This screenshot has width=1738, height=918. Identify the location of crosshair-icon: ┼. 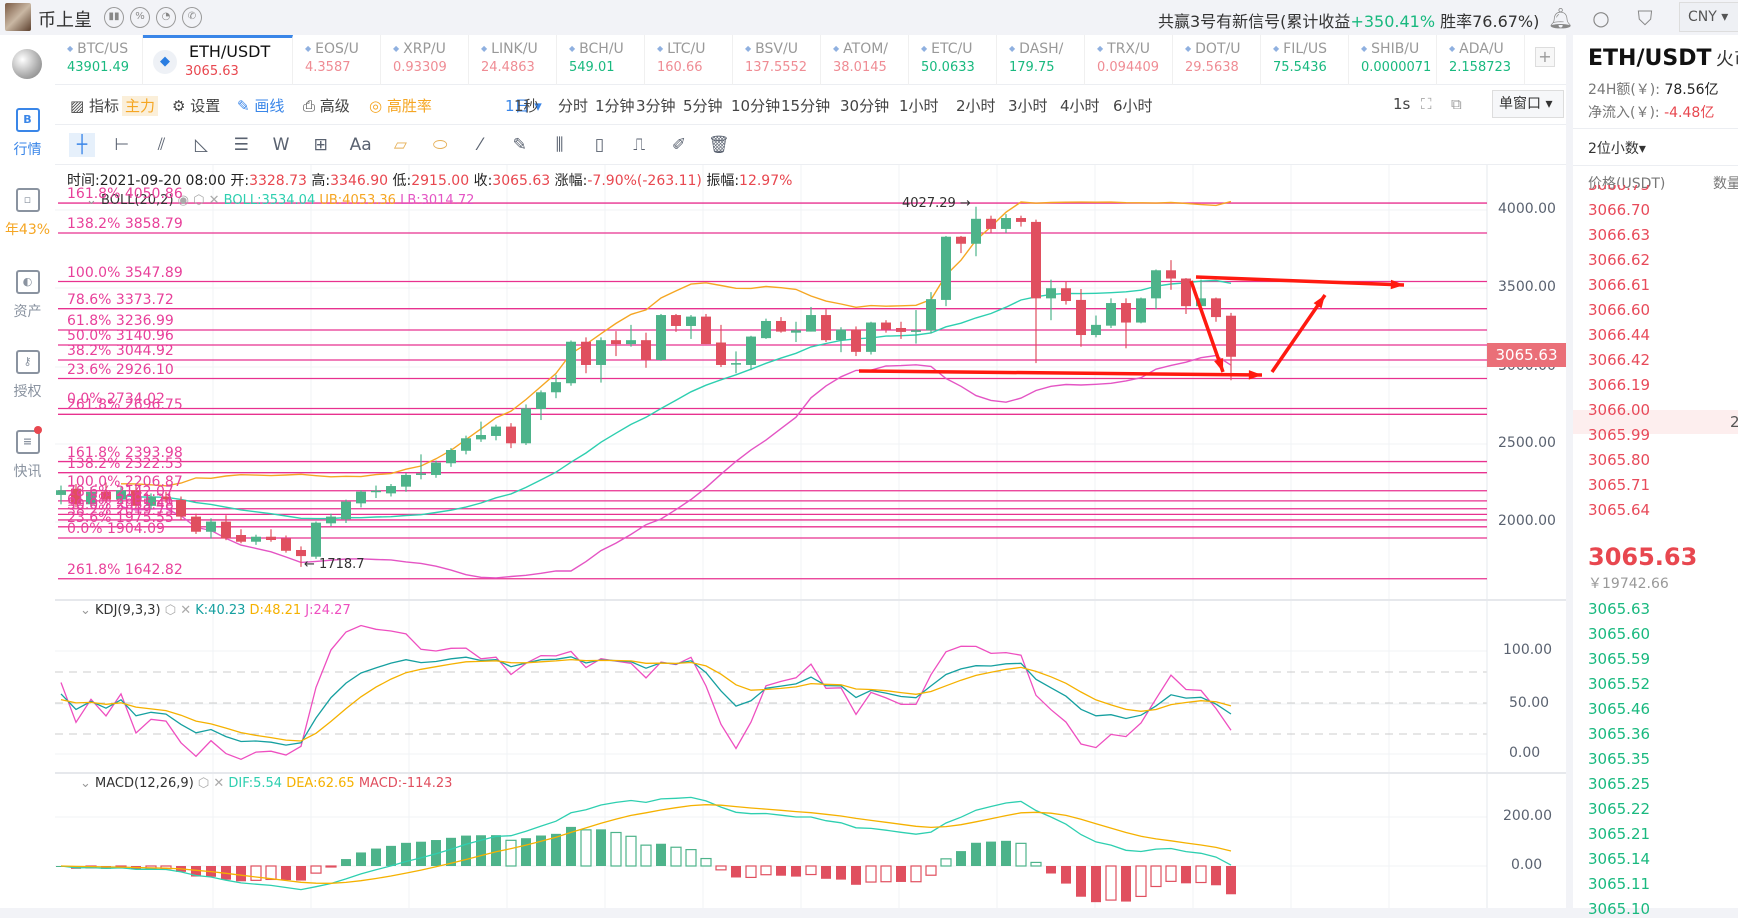
(82, 145).